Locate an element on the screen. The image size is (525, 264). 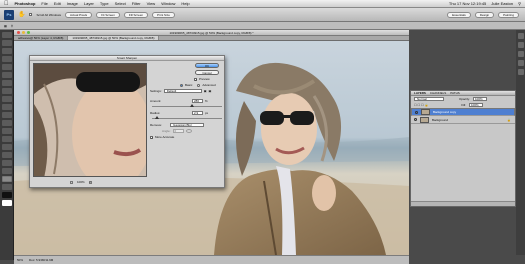
path-select-tool-icon is located at coordinates (7, 163).